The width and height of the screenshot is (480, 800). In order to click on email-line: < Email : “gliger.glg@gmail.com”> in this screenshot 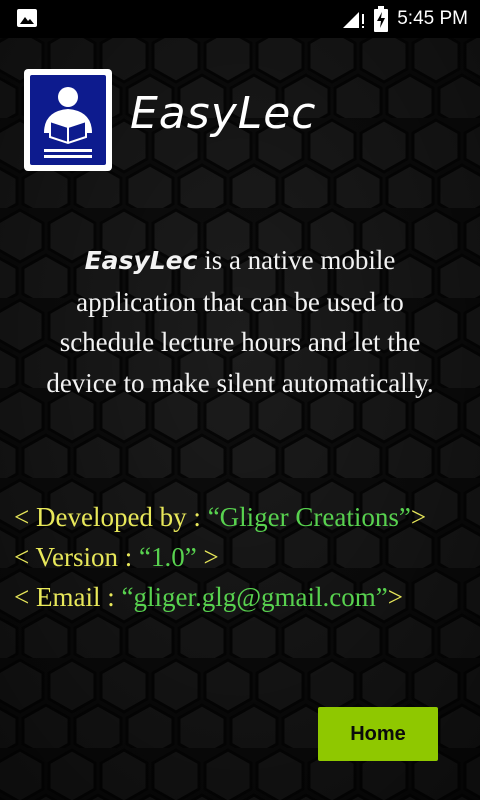, I will do `click(244, 597)`.